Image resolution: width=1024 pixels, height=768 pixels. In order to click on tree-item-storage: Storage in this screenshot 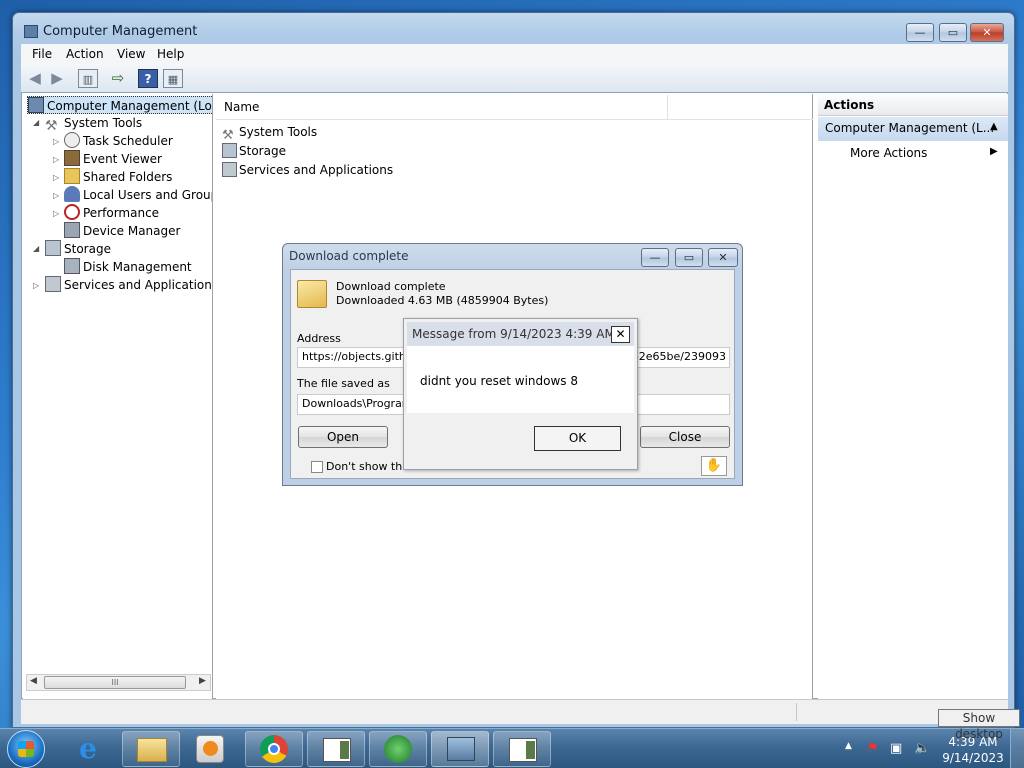, I will do `click(78, 249)`.